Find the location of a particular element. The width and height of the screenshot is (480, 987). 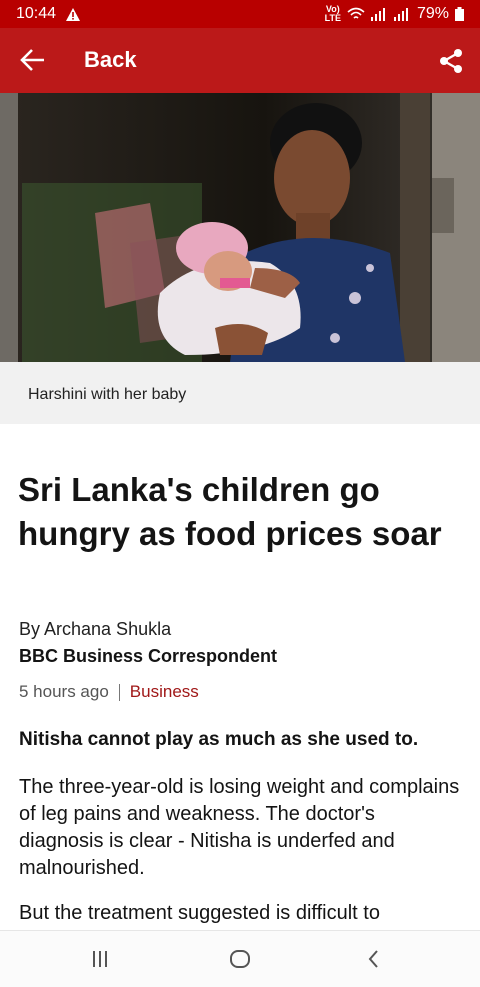

article-meta: 5 hours ago Business is located at coordinates (109, 692).